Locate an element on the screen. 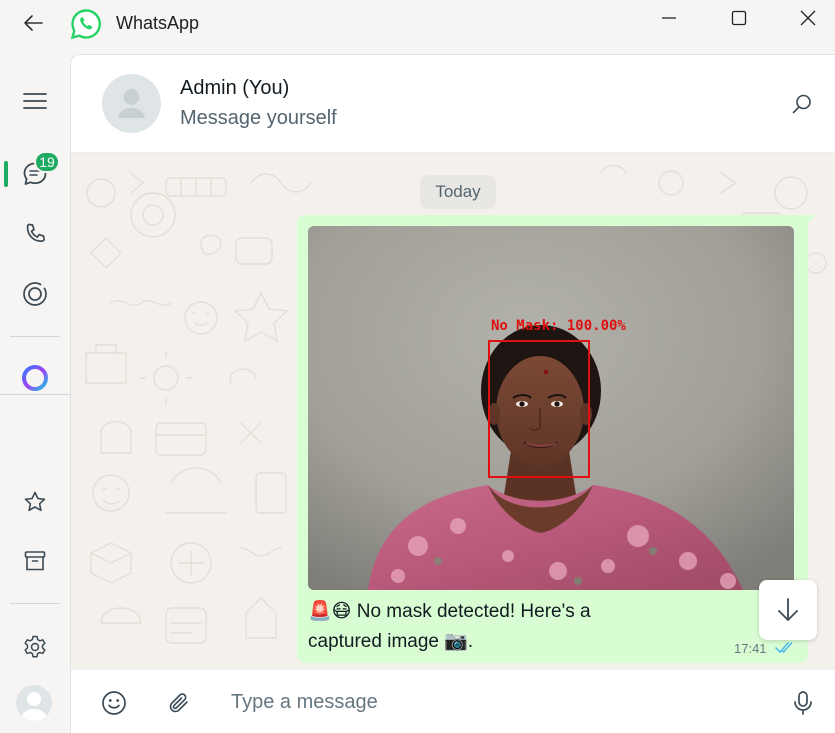 The image size is (835, 733). emoji-button is located at coordinates (114, 703).